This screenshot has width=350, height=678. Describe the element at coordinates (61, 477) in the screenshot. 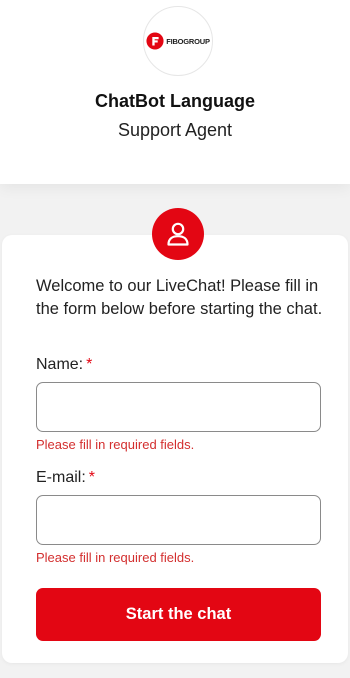

I see `email-label-text: E-mail:` at that location.